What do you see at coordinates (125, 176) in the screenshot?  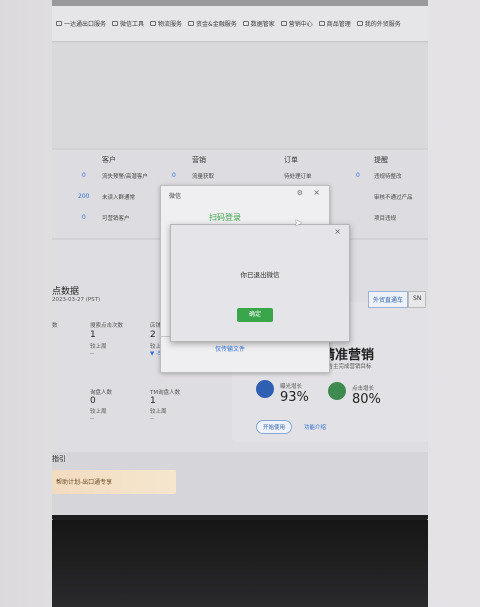 I see `customer-row: 流失预警/高潜客户` at bounding box center [125, 176].